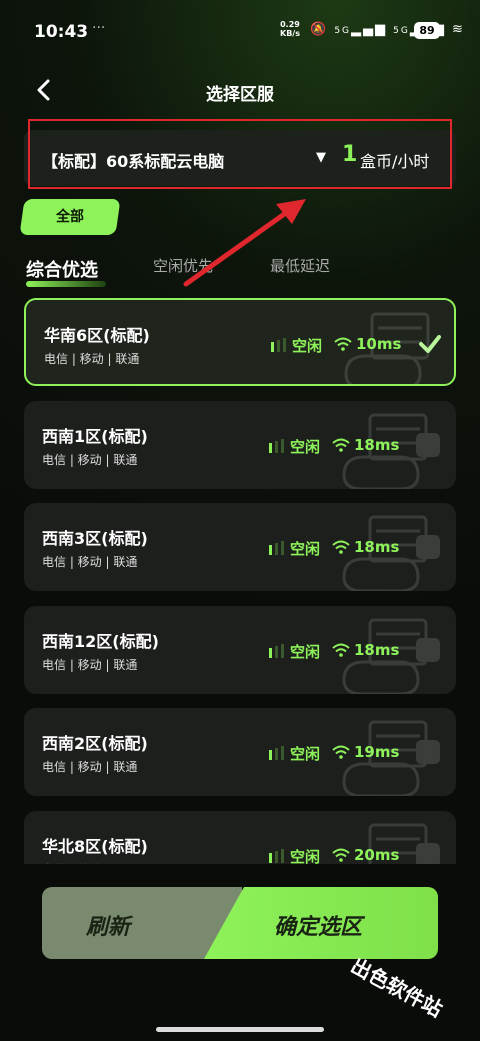  Describe the element at coordinates (183, 265) in the screenshot. I see `tab-idle-first: 空闲优先` at that location.